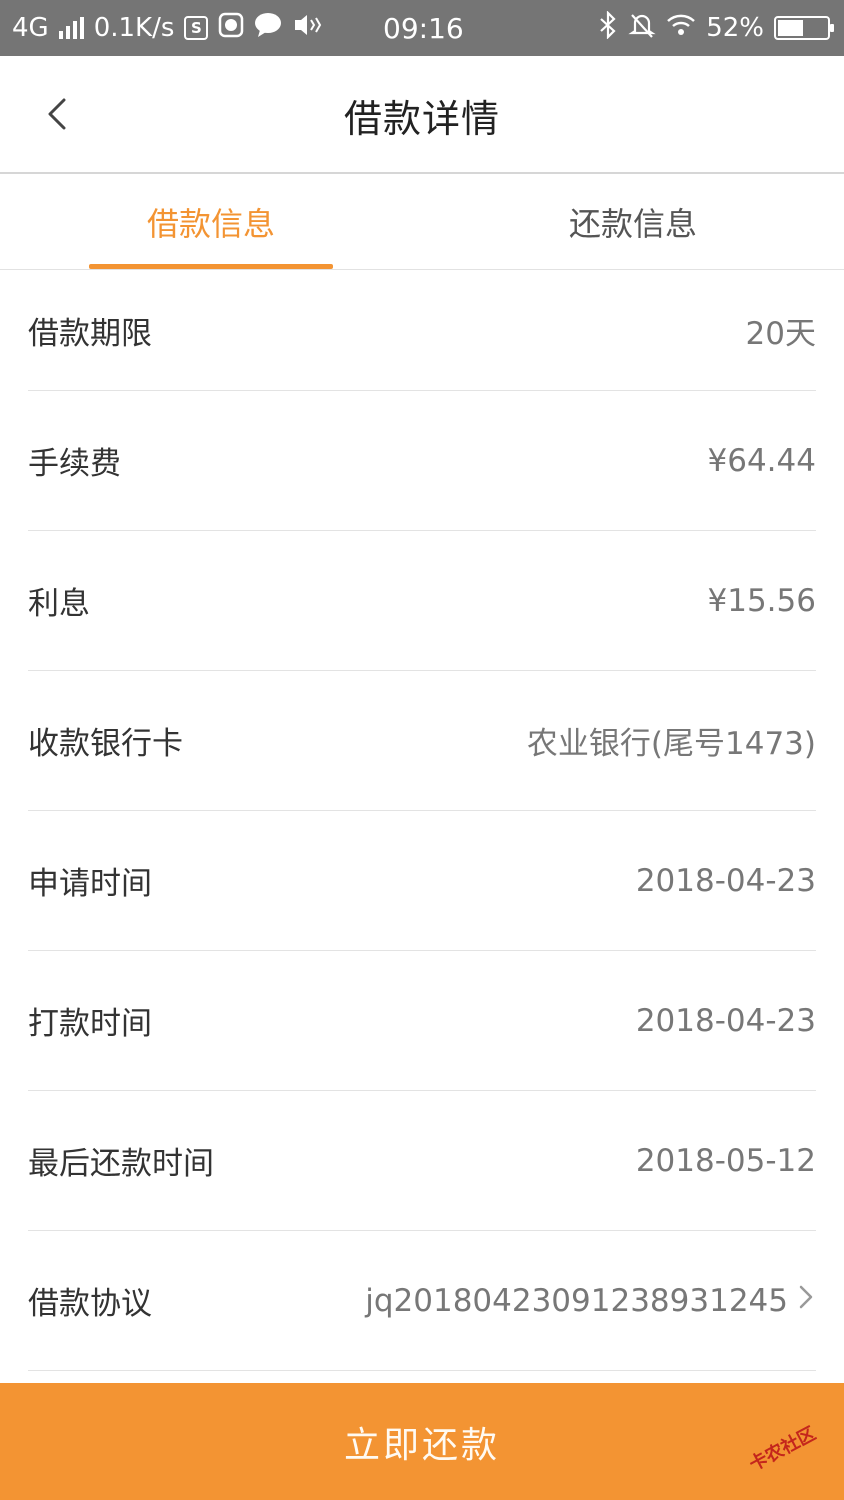  What do you see at coordinates (681, 28) in the screenshot?
I see `wifi-icon` at bounding box center [681, 28].